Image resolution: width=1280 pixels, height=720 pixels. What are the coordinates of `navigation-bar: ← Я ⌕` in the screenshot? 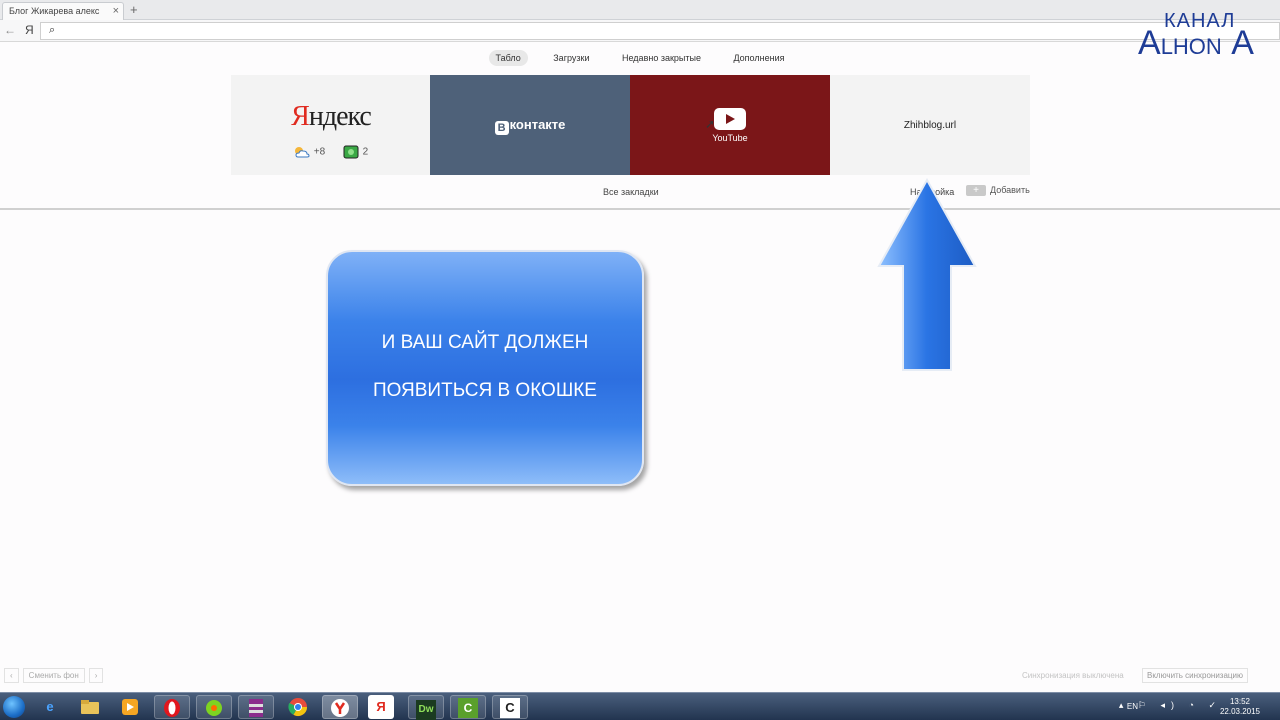 It's located at (640, 31).